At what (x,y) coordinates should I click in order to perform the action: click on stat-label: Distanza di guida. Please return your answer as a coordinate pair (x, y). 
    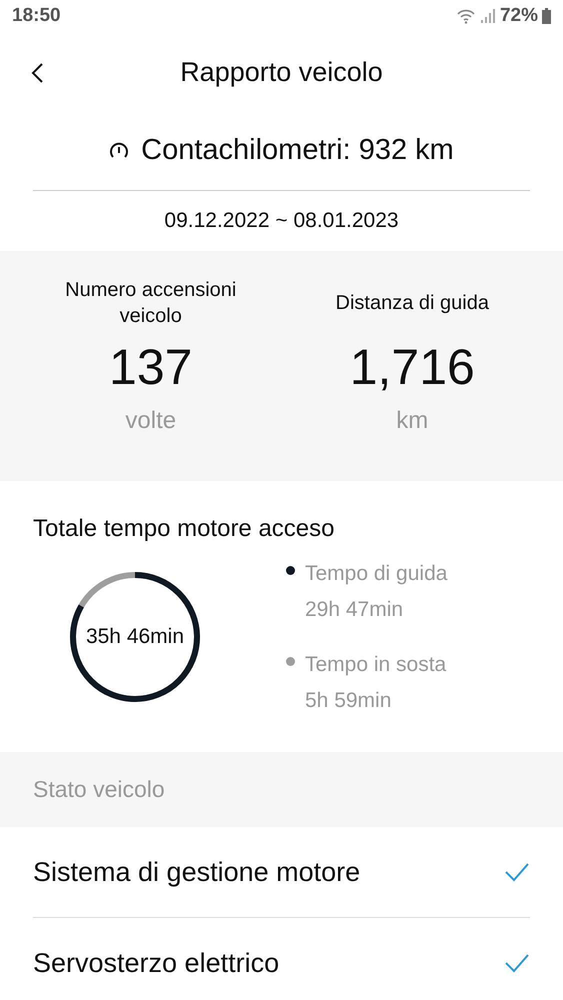
    Looking at the image, I should click on (412, 303).